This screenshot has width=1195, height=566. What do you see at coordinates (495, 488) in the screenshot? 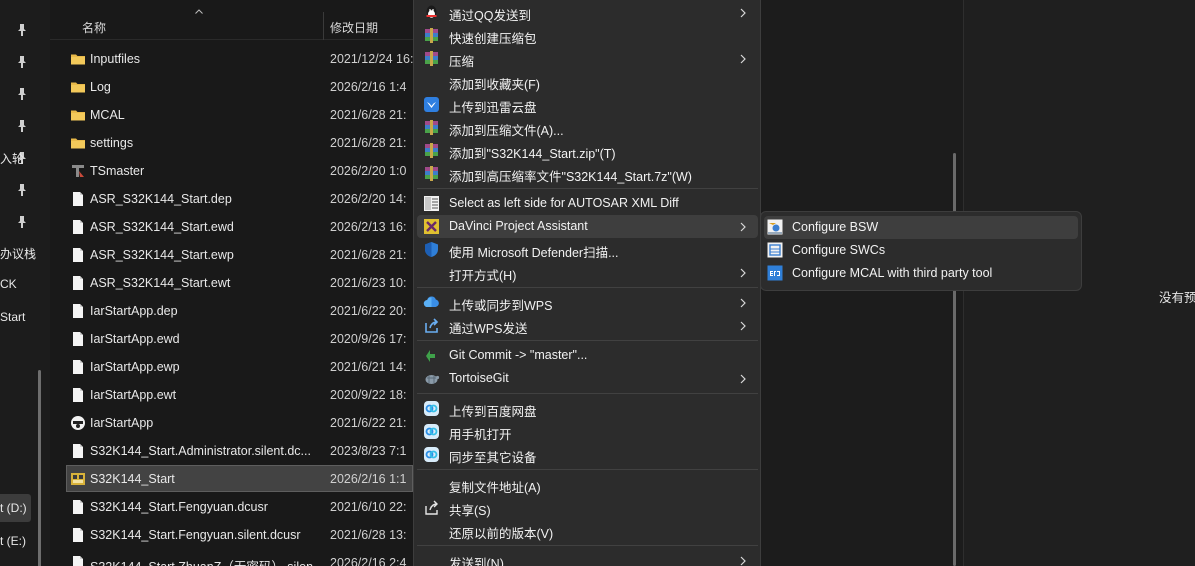
I see `context-menu-item-label: 复制文件地址(A)` at bounding box center [495, 488].